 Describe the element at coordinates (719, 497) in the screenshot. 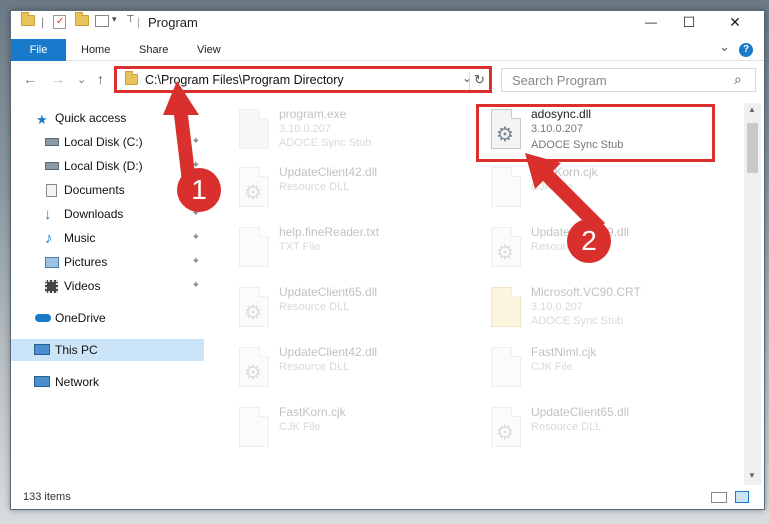

I see `details-view-icon` at that location.